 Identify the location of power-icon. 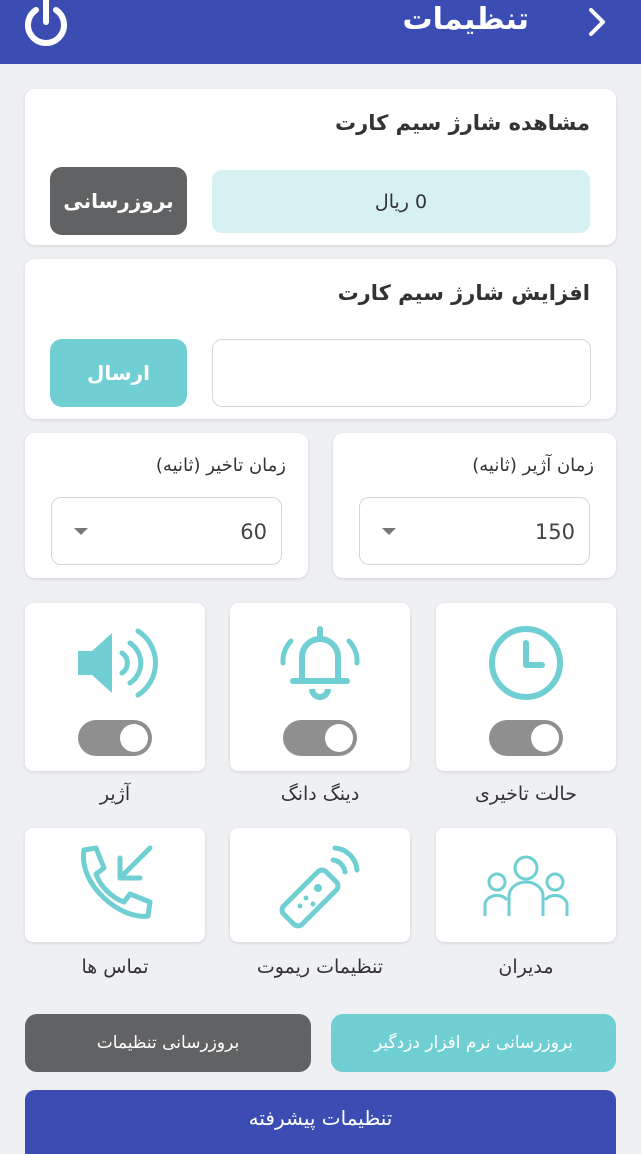
(46, 25).